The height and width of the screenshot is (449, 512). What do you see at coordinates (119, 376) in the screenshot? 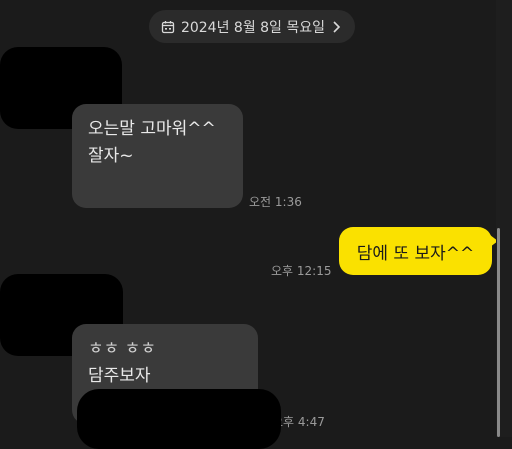
I see `message-line: 담주보자` at bounding box center [119, 376].